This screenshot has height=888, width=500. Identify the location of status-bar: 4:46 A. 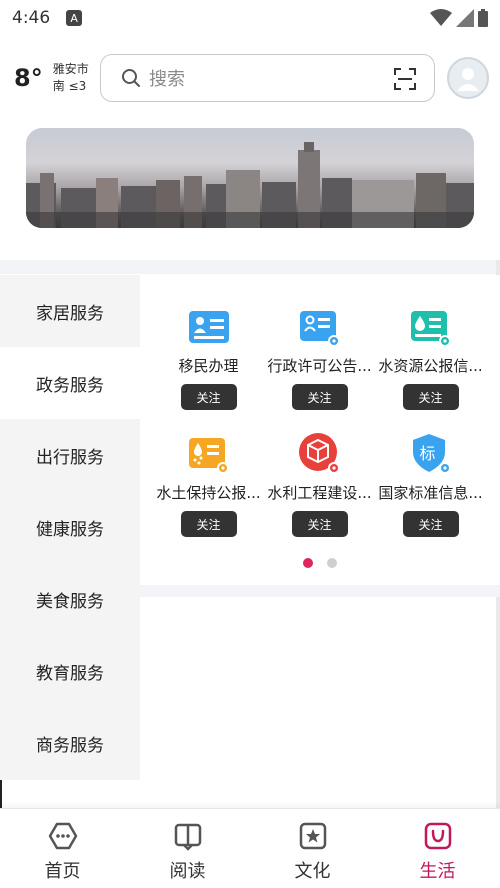
(250, 18).